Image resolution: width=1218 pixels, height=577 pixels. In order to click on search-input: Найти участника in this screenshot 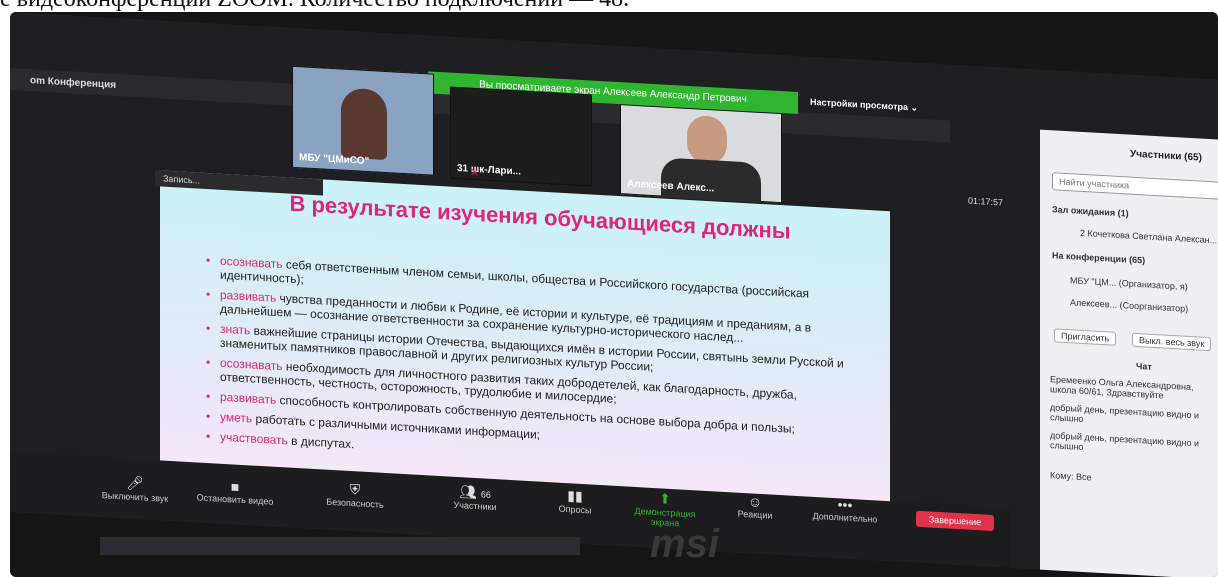, I will do `click(1135, 186)`.